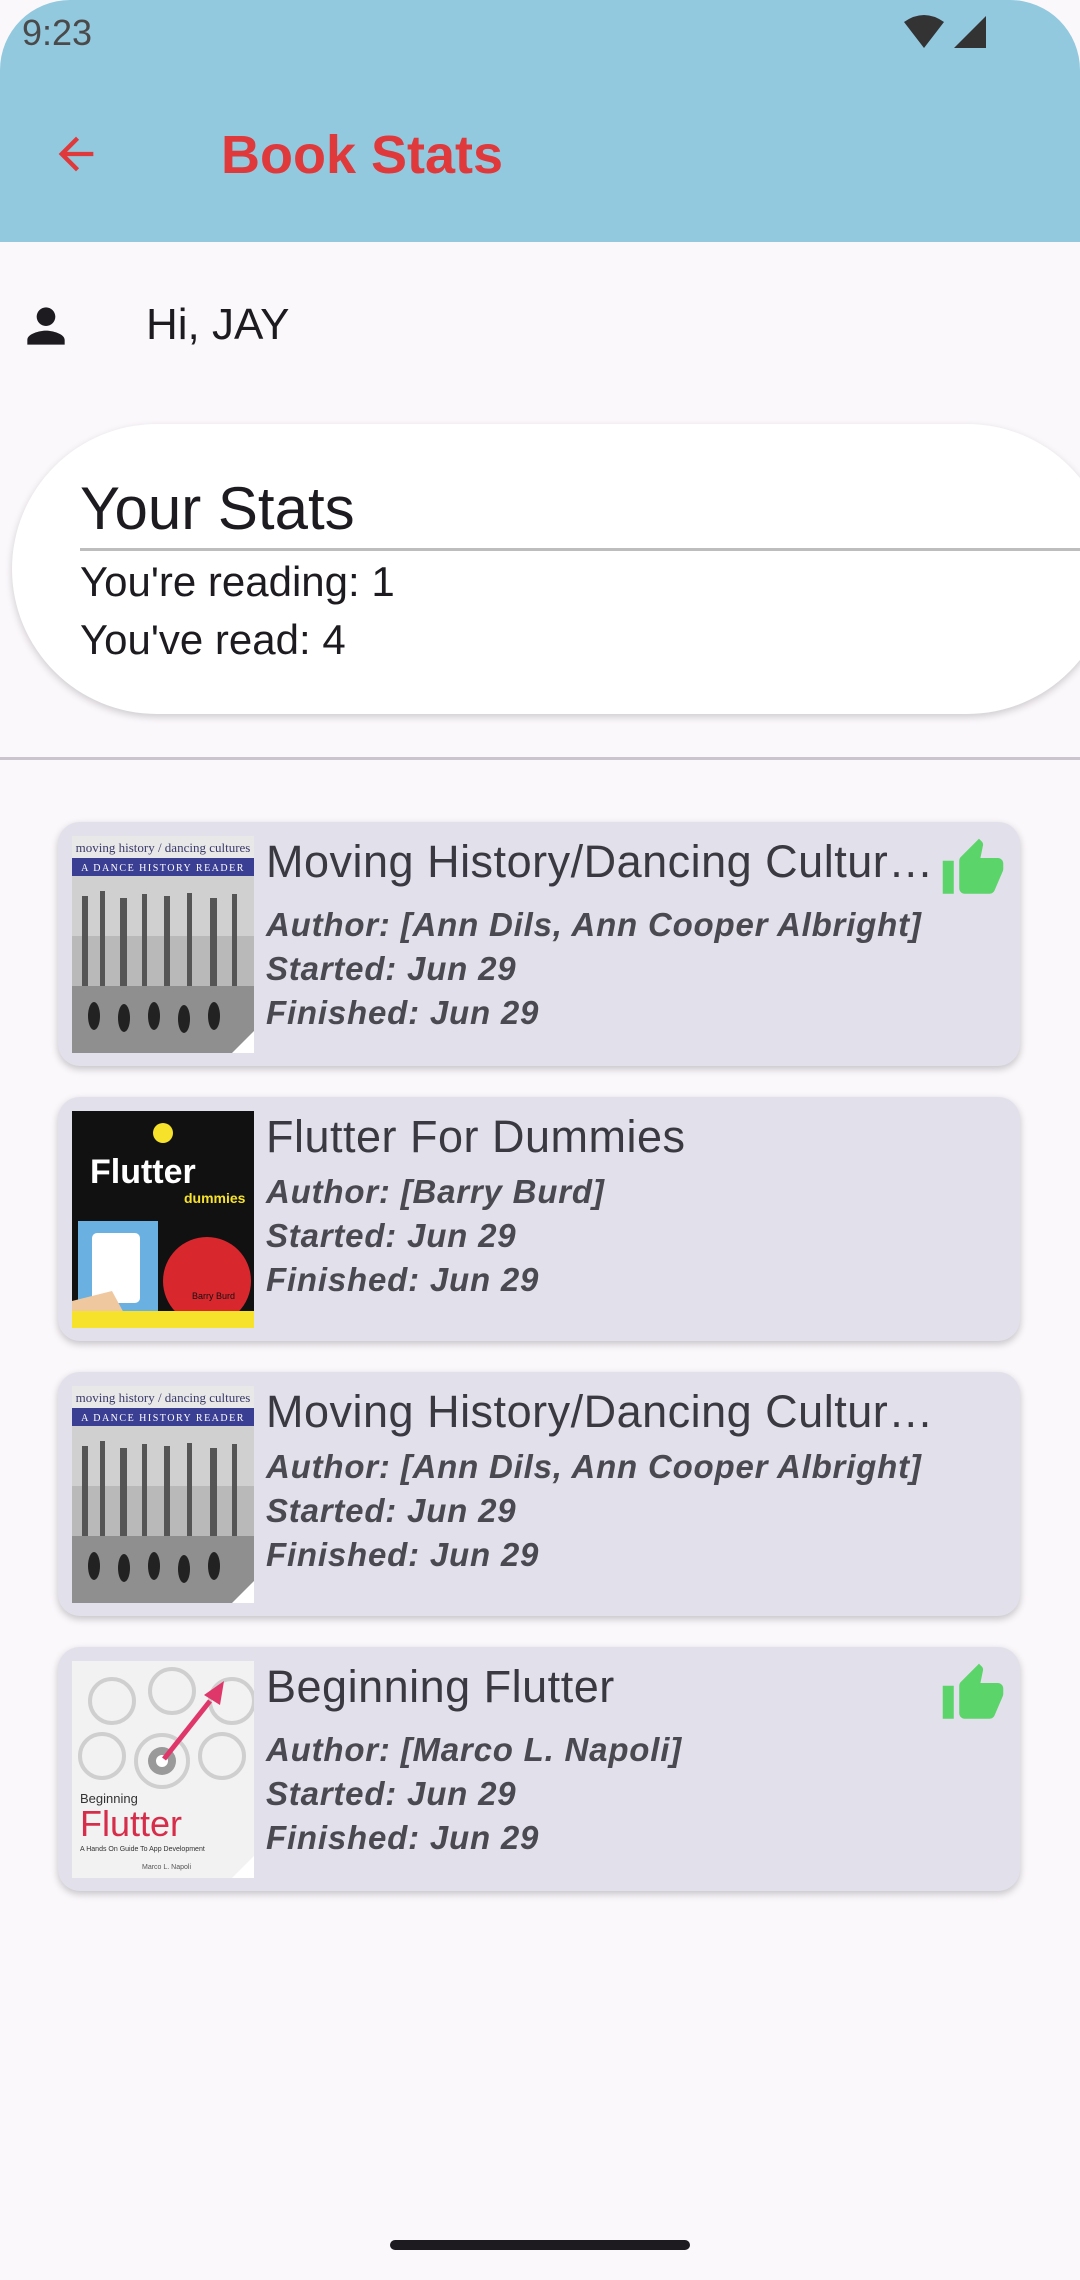 The width and height of the screenshot is (1080, 2280). Describe the element at coordinates (217, 508) in the screenshot. I see `stats-title: Your Stats` at that location.